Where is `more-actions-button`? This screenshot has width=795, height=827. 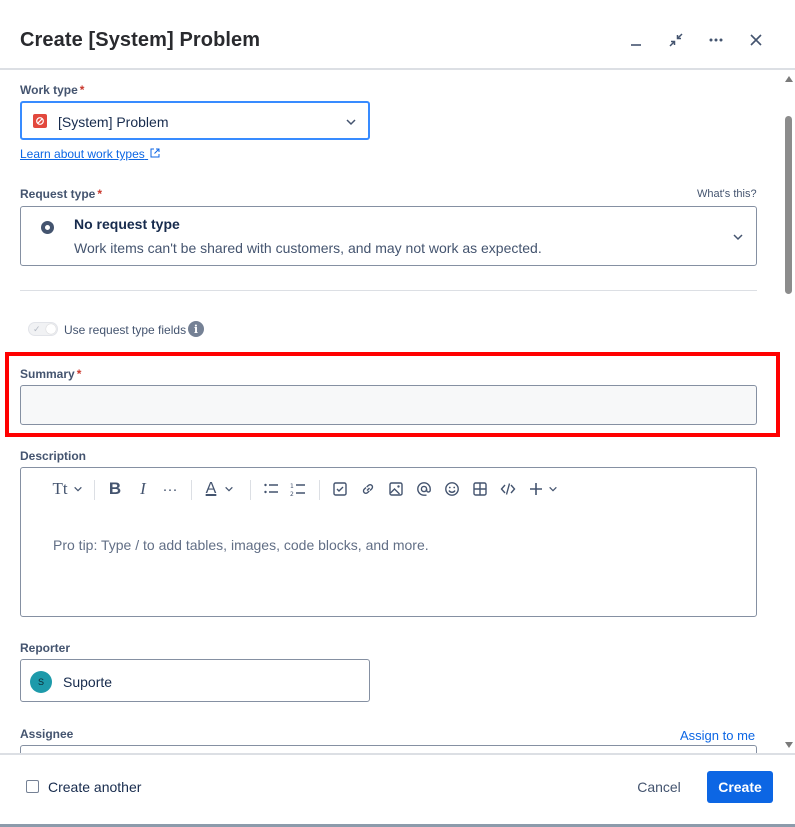 more-actions-button is located at coordinates (716, 40).